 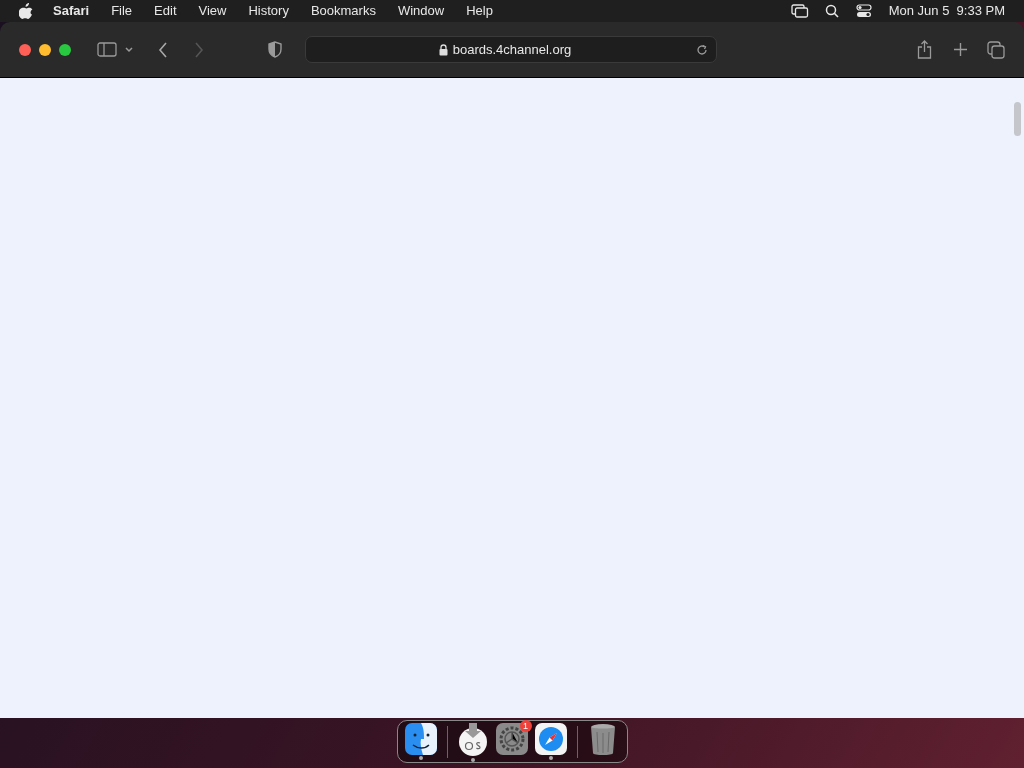 I want to click on minimize-button, so click(x=45, y=49).